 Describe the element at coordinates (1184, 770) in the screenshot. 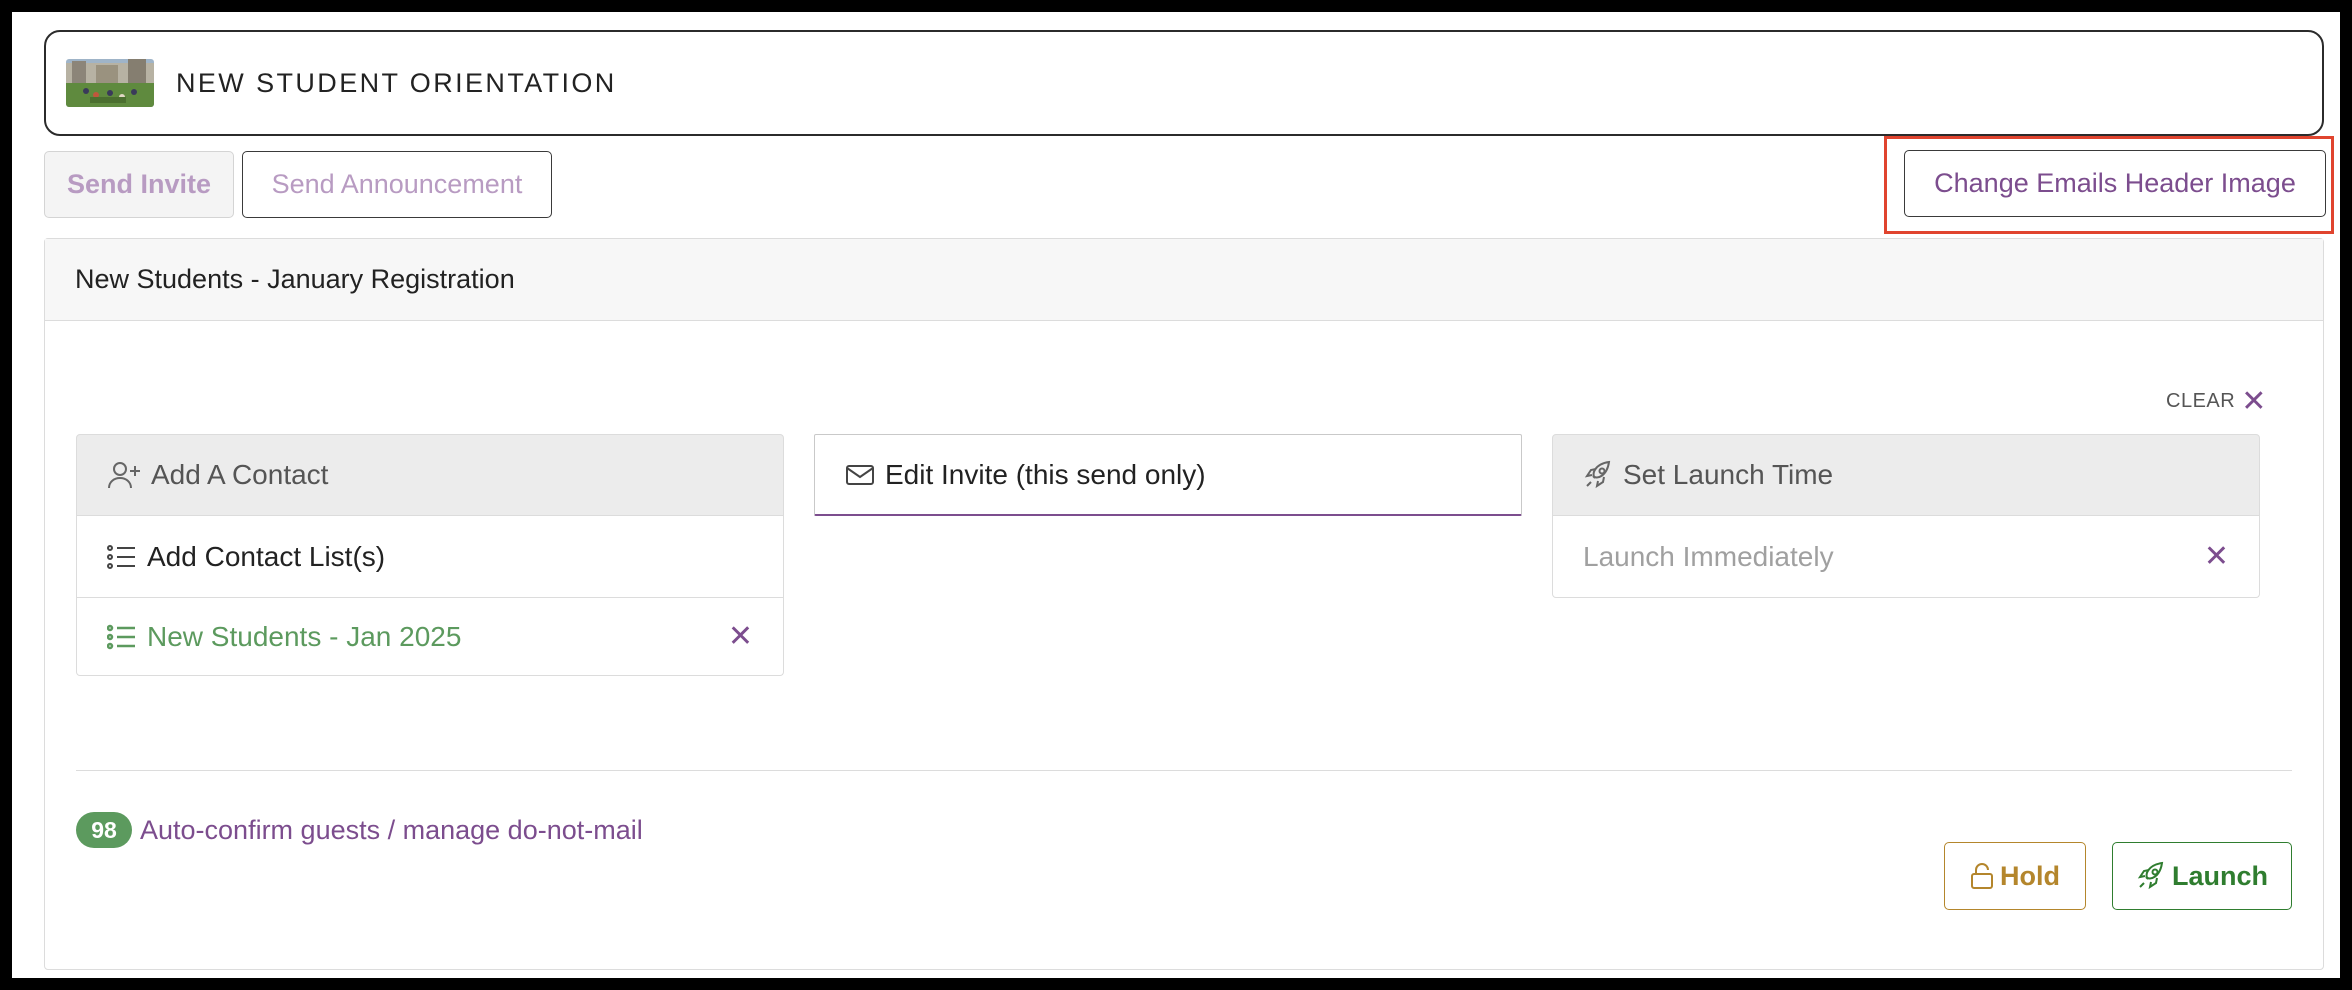

I see `divider` at that location.